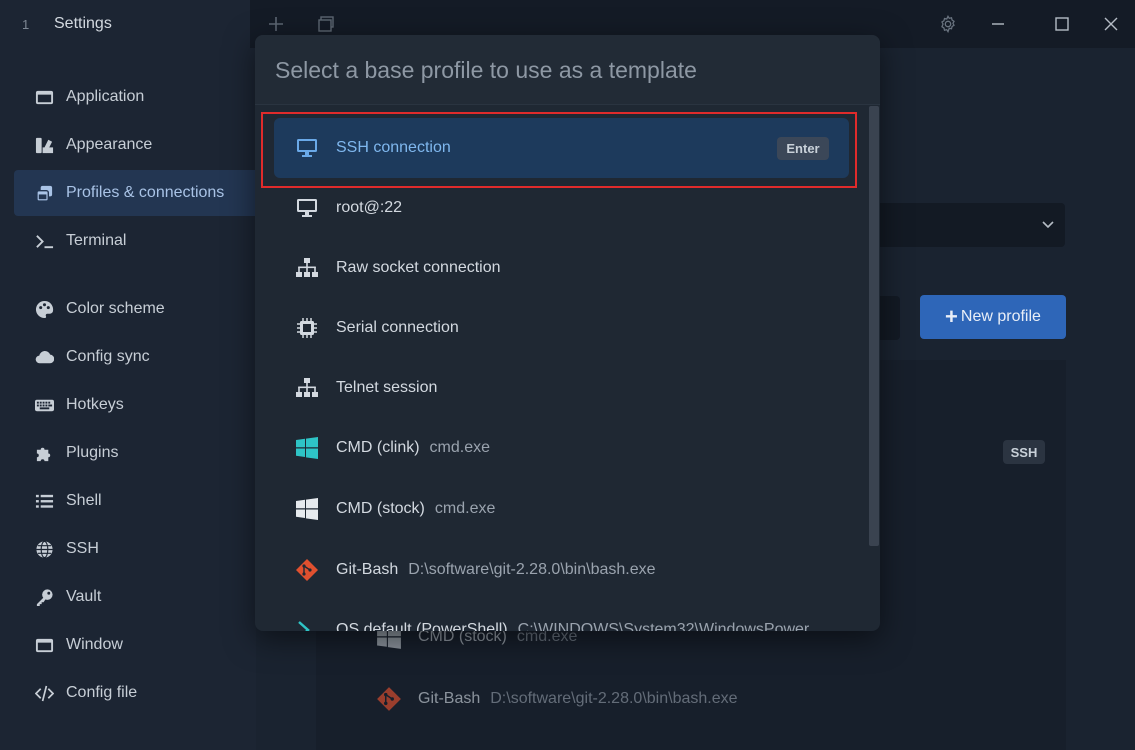 The width and height of the screenshot is (1135, 750). I want to click on option-label: Raw socket connection, so click(418, 267).